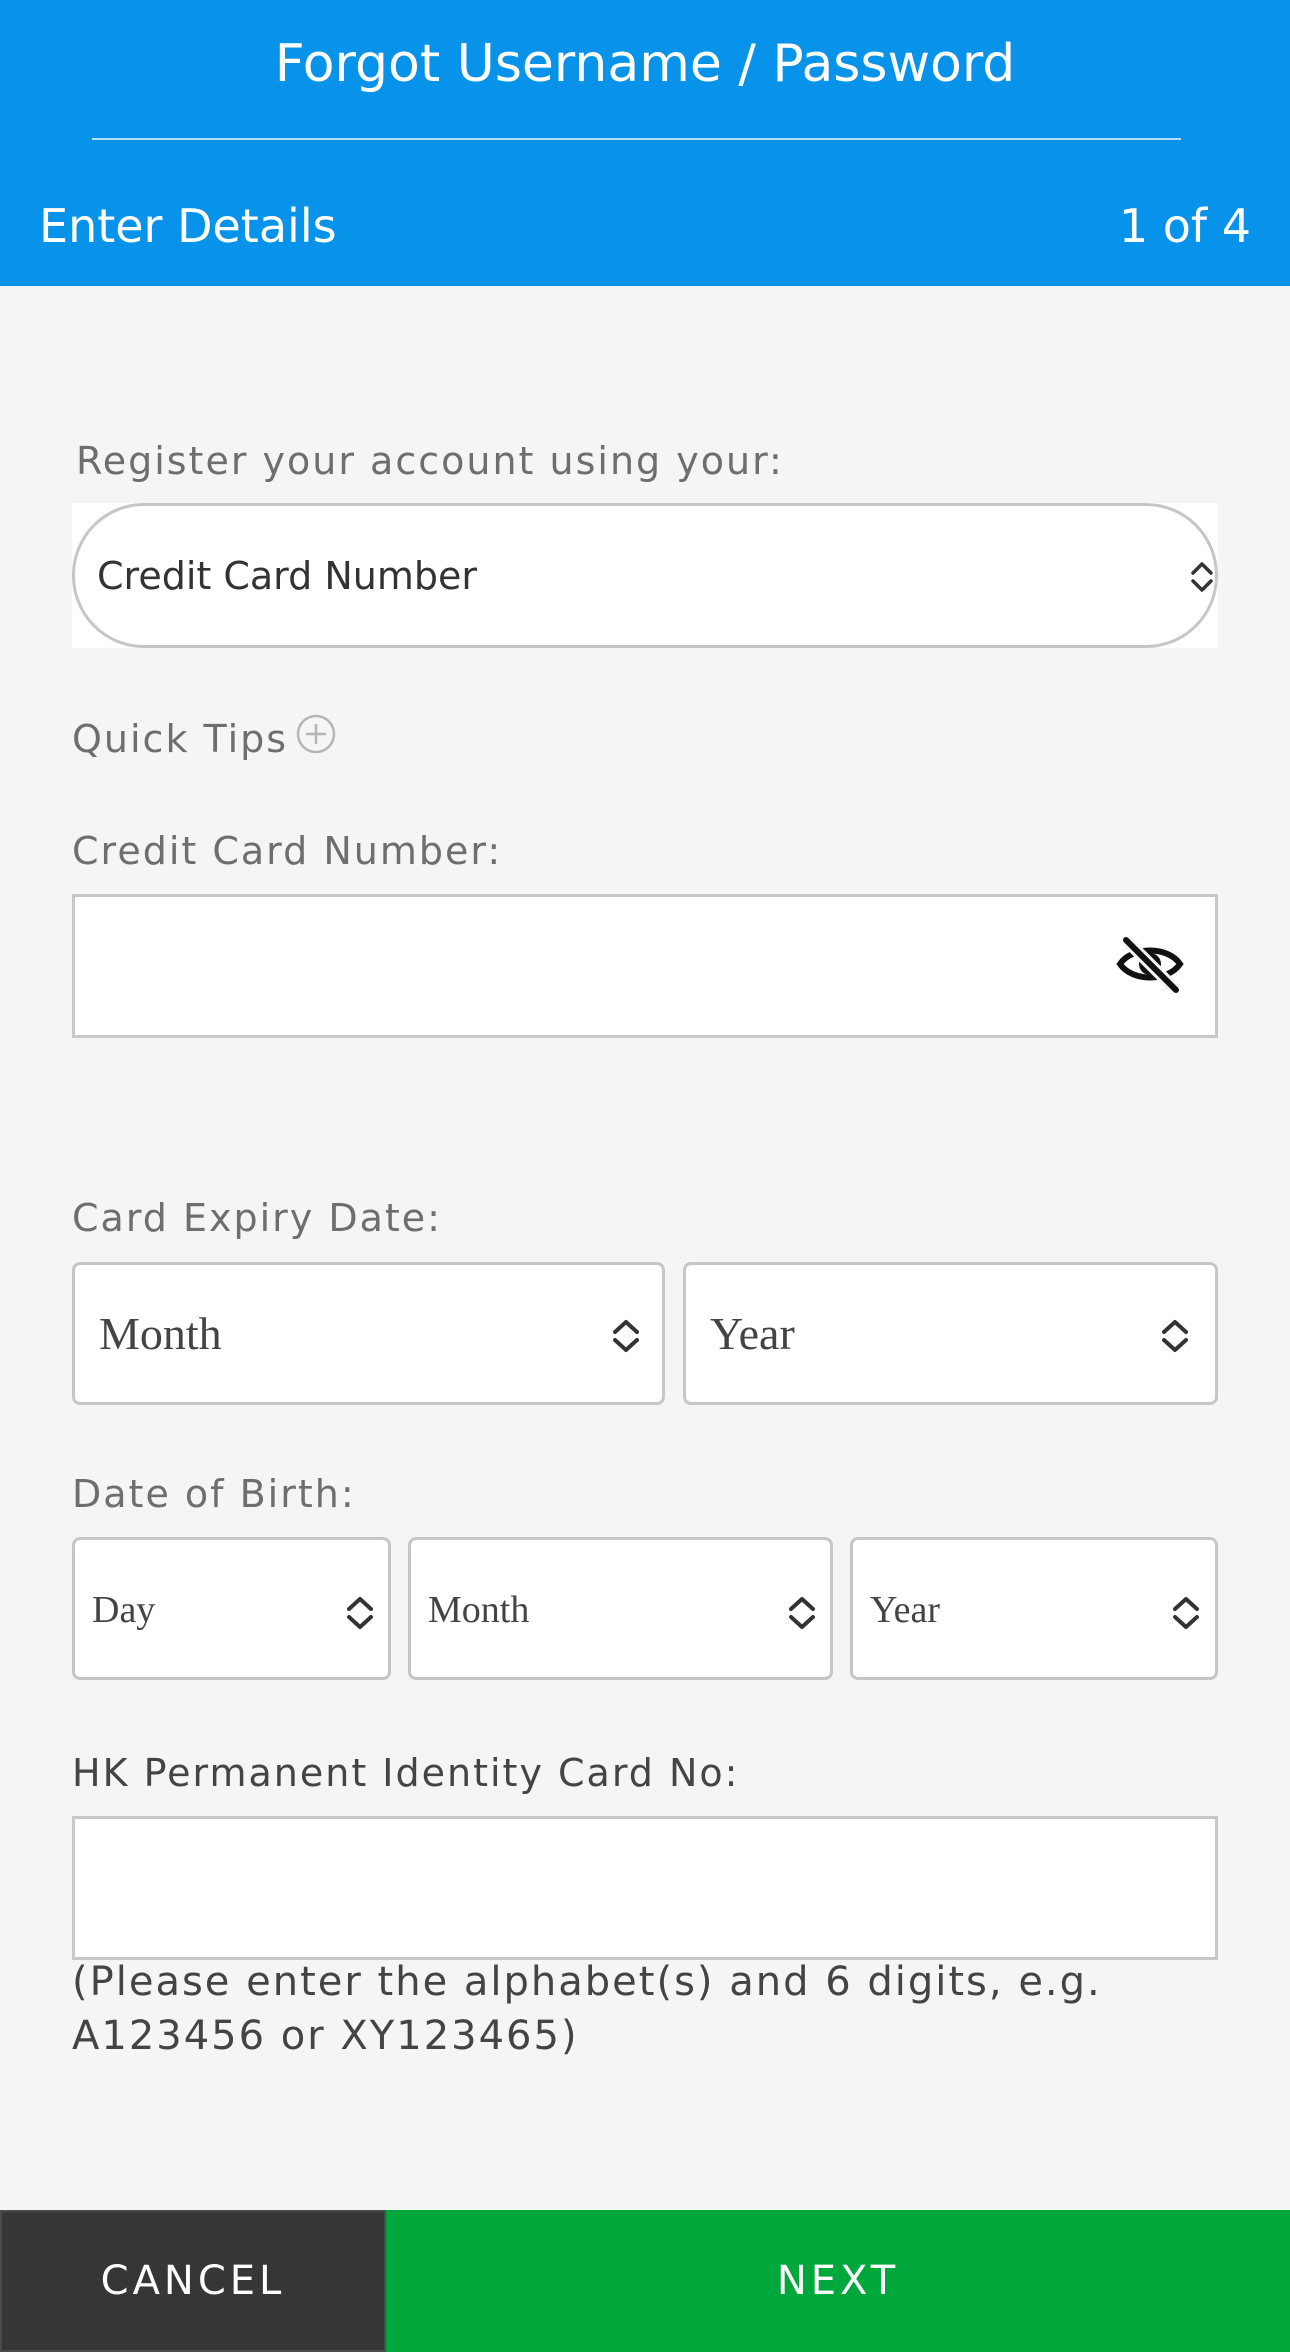  What do you see at coordinates (950, 1333) in the screenshot?
I see `expiry-year-select: Year` at bounding box center [950, 1333].